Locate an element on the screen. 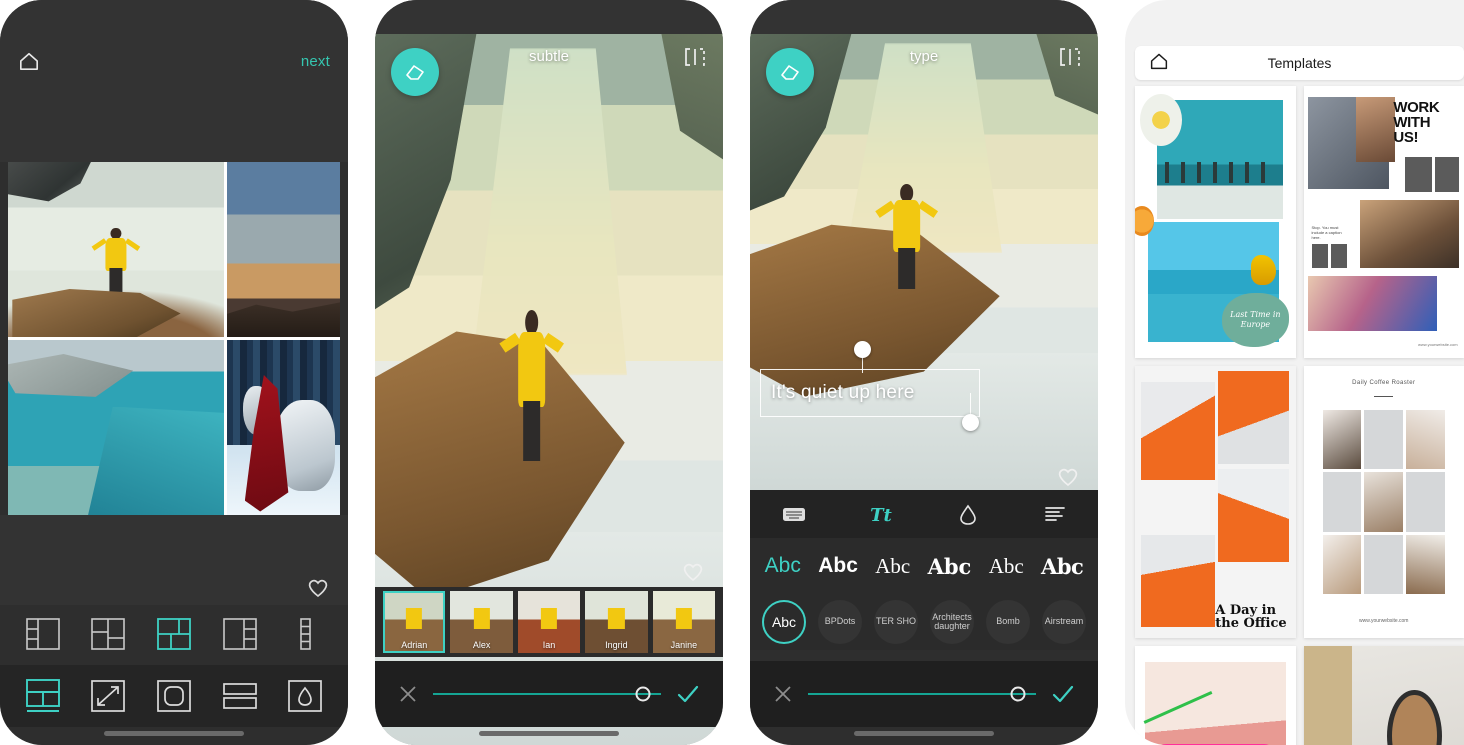 This screenshot has height=745, width=1464. template-title: WORK WITH US! is located at coordinates (1416, 122).